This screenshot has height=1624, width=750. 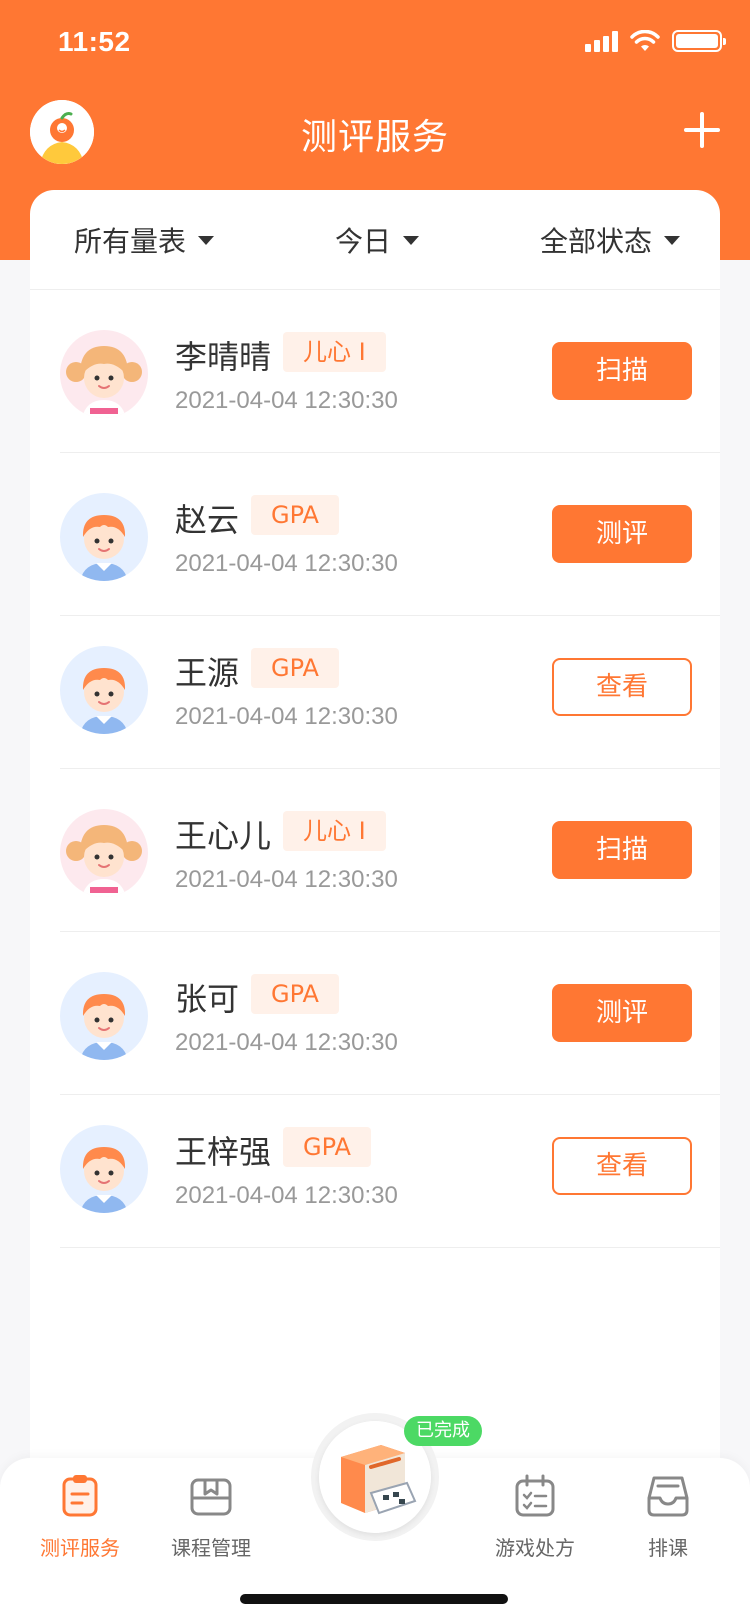 I want to click on inbox-icon, so click(x=668, y=1496).